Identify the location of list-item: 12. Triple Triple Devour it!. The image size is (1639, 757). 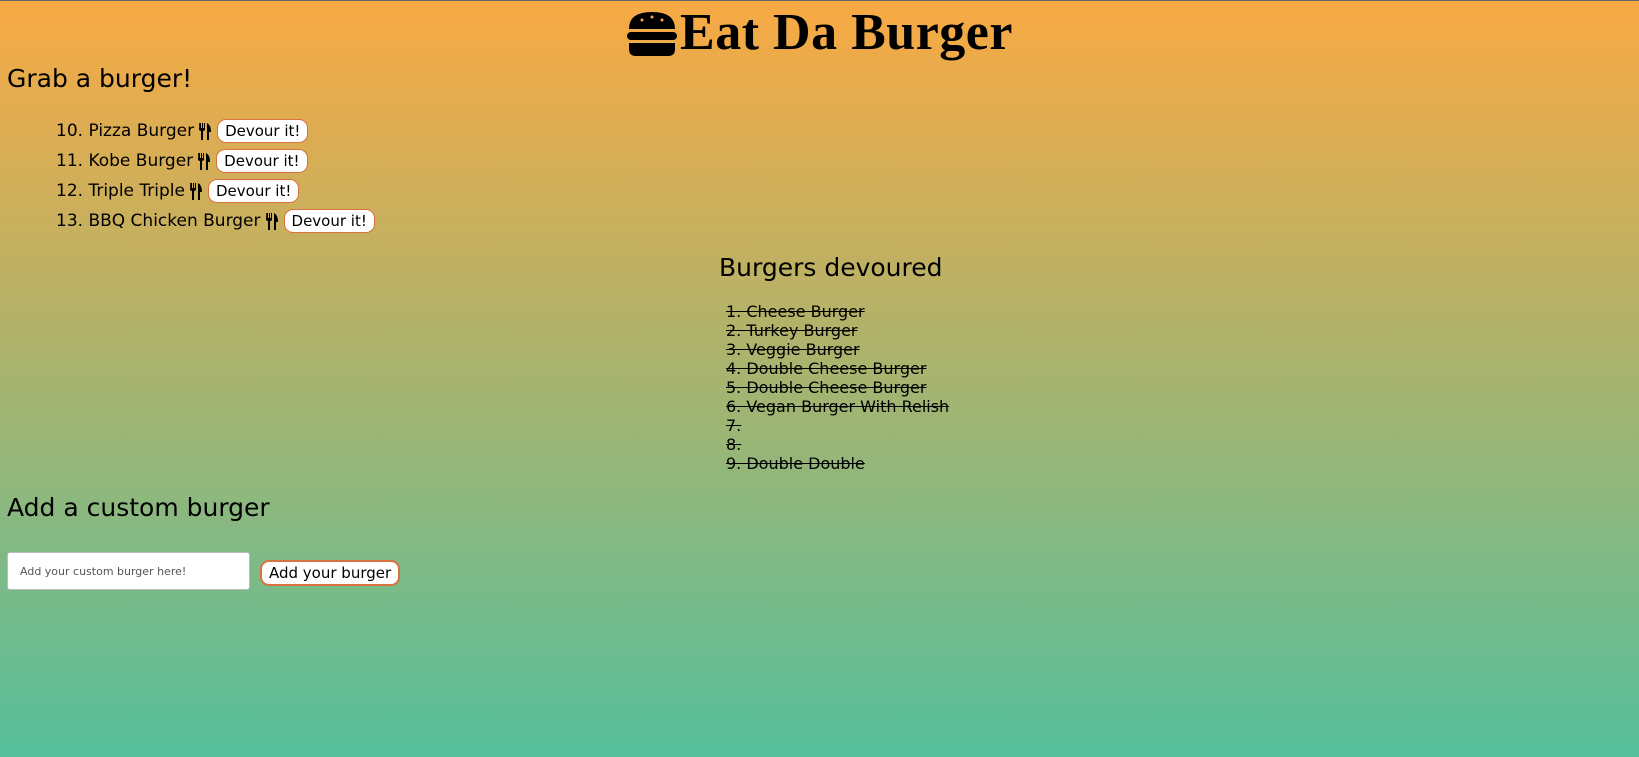
(215, 191).